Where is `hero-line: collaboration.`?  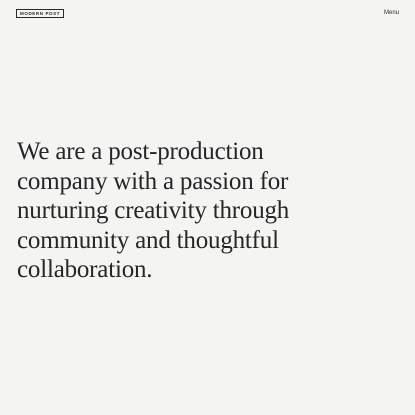 hero-line: collaboration. is located at coordinates (85, 269).